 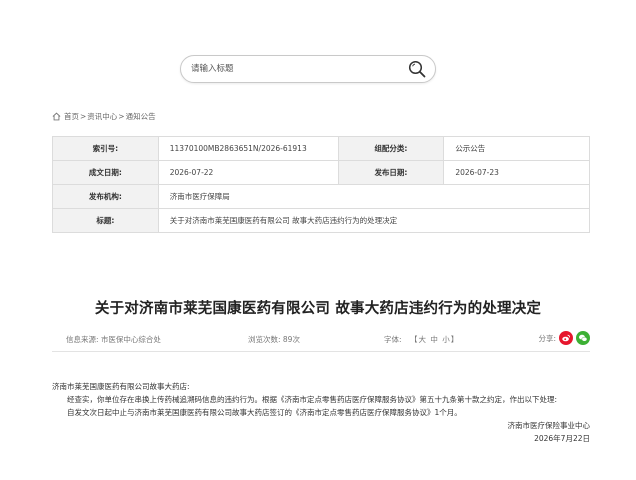 What do you see at coordinates (141, 116) in the screenshot?
I see `breadcrumb-current-link: 通知公告` at bounding box center [141, 116].